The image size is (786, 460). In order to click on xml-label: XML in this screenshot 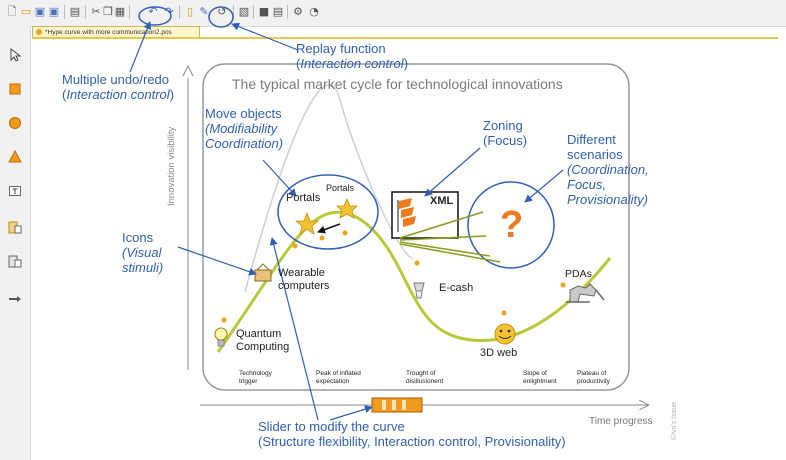, I will do `click(442, 201)`.